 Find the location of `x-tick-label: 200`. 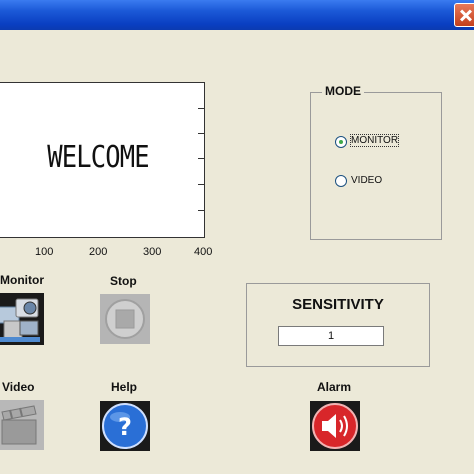

x-tick-label: 200 is located at coordinates (98, 252).